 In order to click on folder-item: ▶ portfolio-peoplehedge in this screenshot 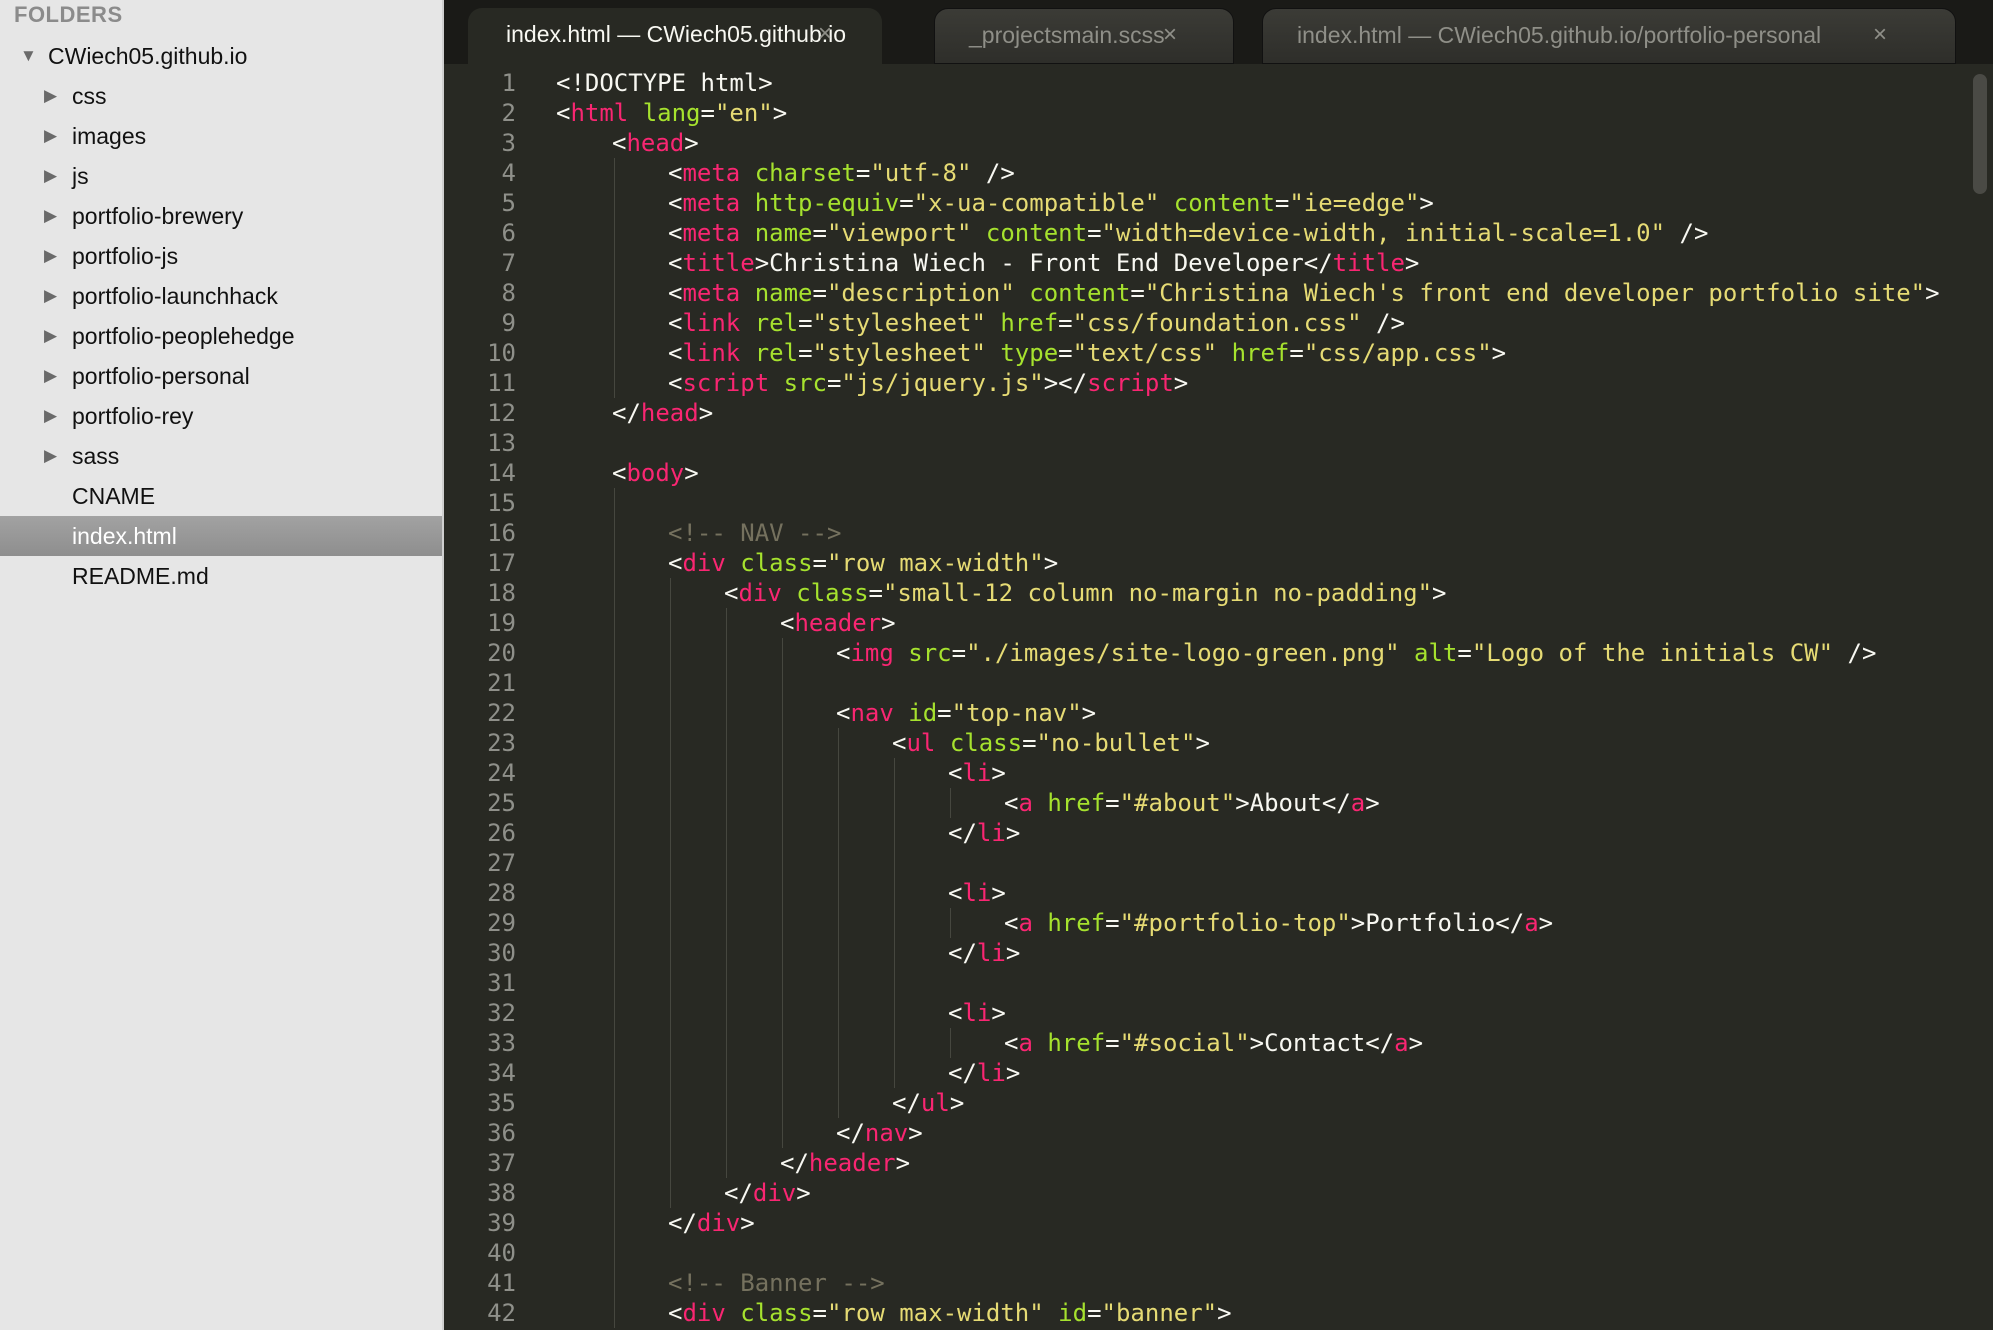, I will do `click(221, 336)`.